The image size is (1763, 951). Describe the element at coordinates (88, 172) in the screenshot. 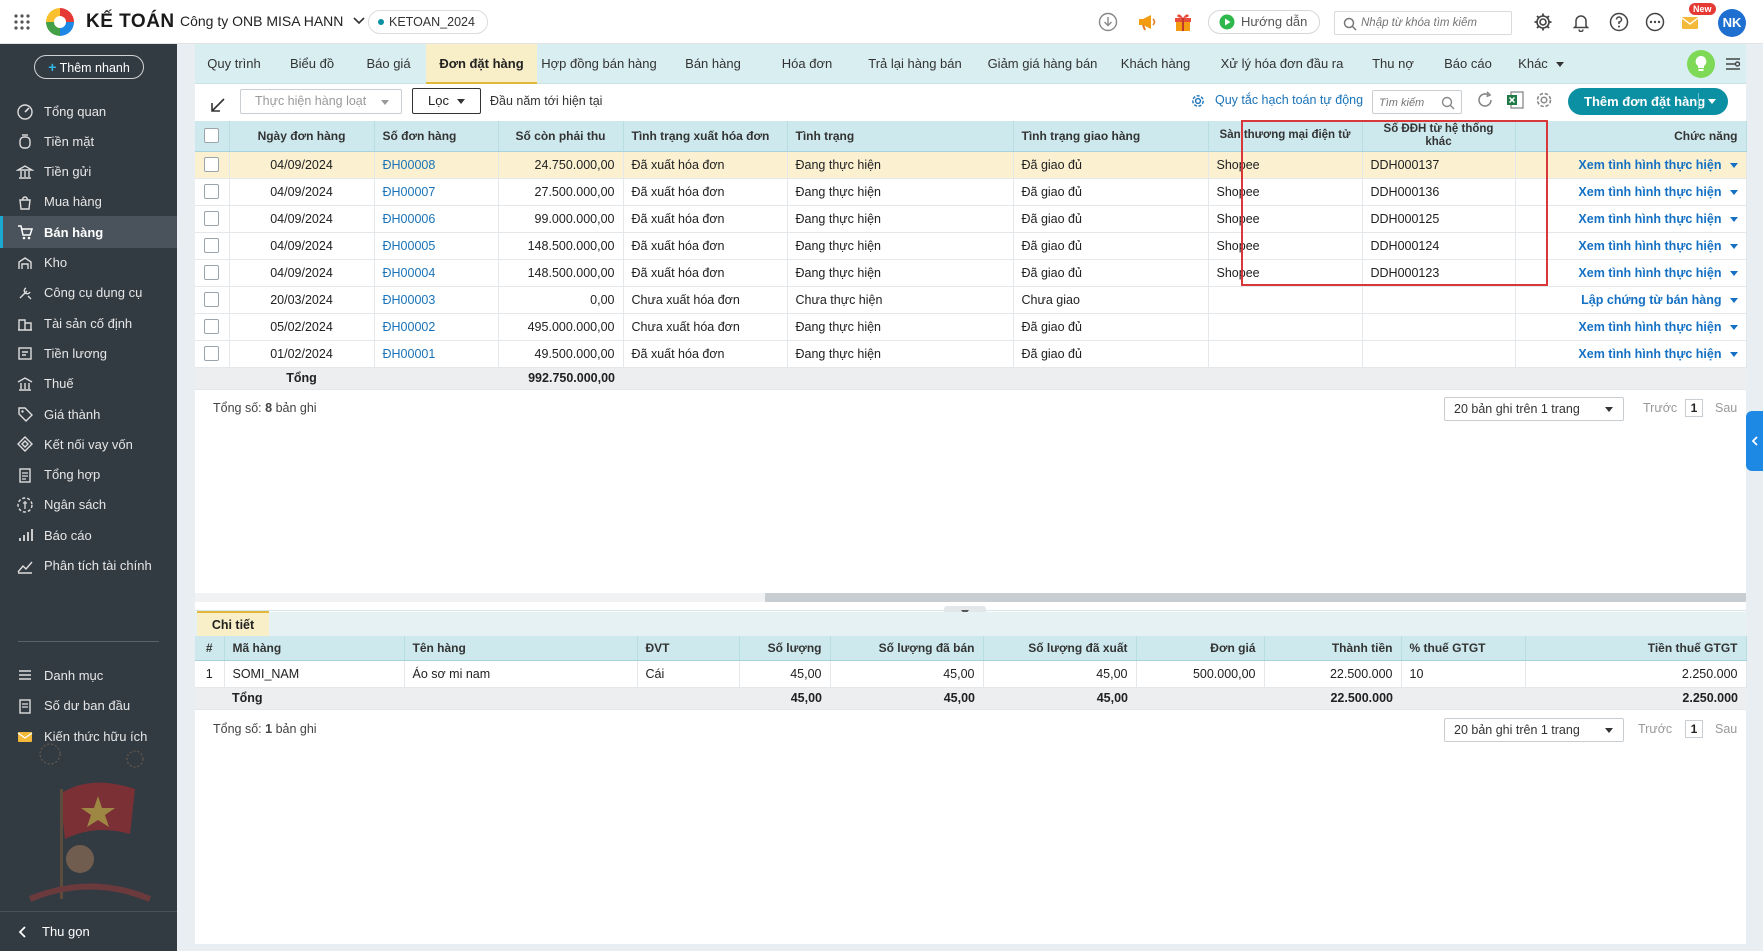

I see `sidebar-item-3: Tiền gửi` at that location.